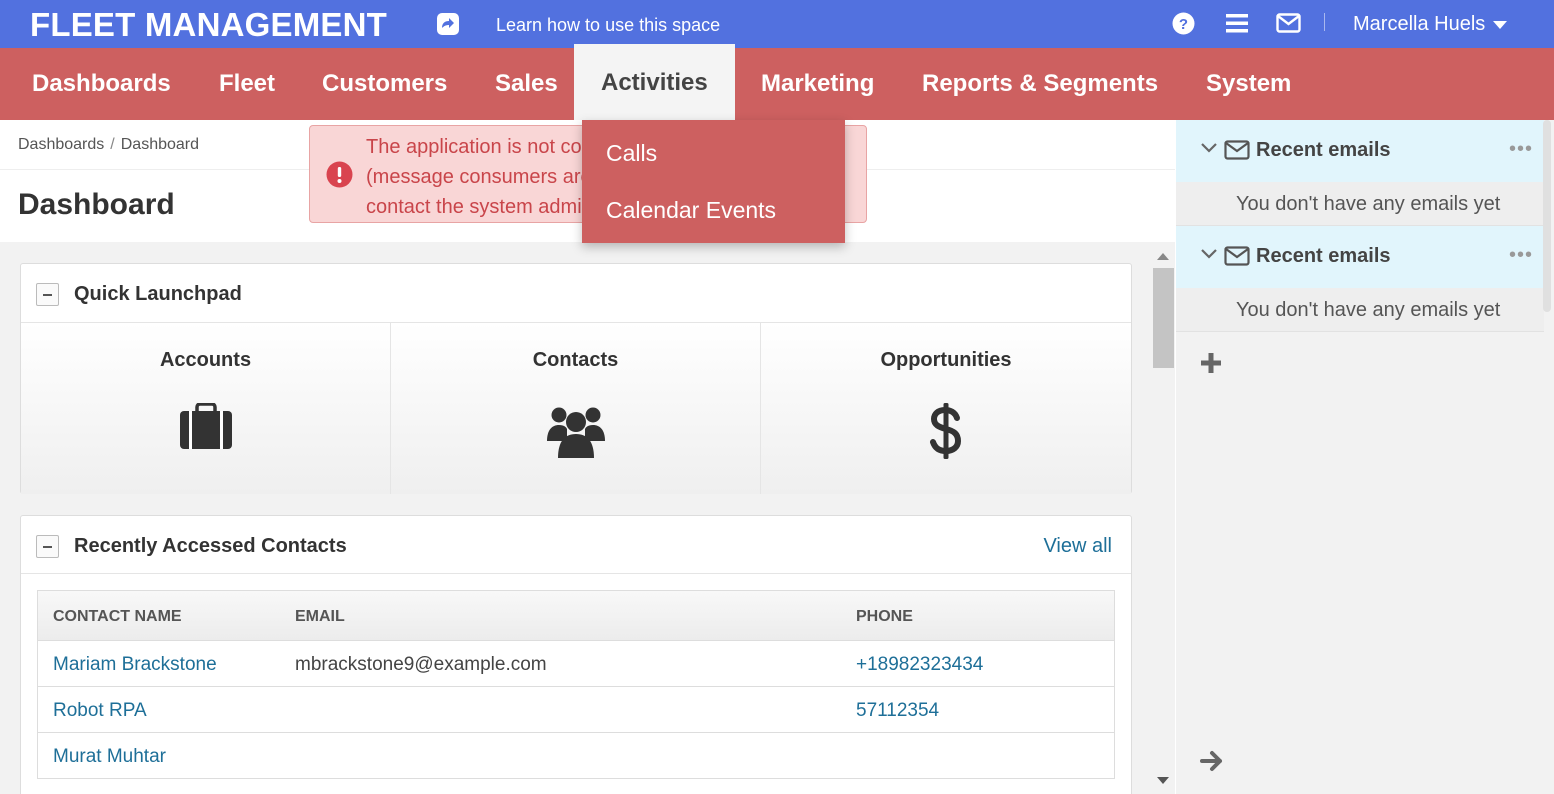 This screenshot has height=794, width=1554. What do you see at coordinates (320, 617) in the screenshot?
I see `column-header-email: EMAIL` at bounding box center [320, 617].